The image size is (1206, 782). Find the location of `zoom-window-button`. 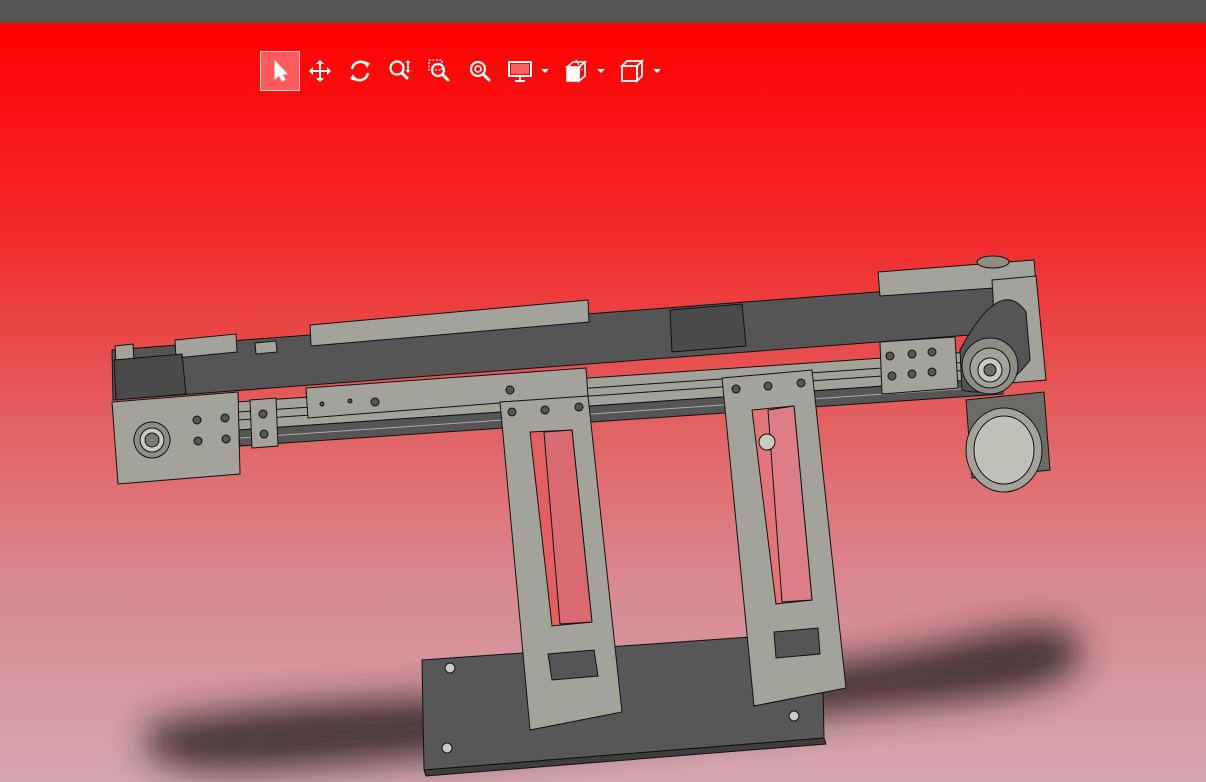

zoom-window-button is located at coordinates (440, 71).